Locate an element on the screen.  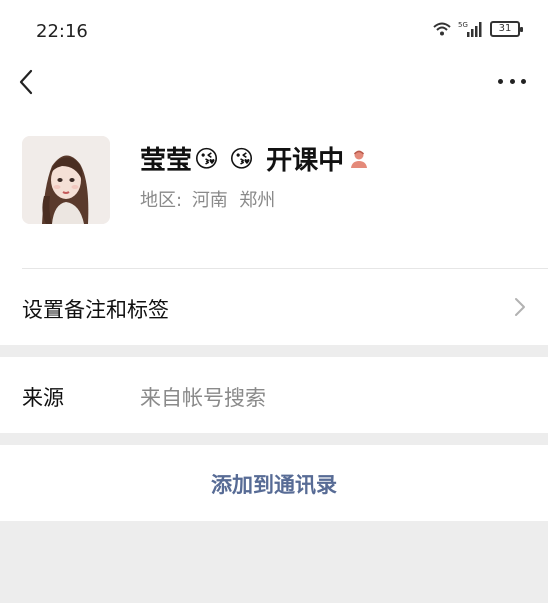
region-label: 地区: is located at coordinates (161, 200).